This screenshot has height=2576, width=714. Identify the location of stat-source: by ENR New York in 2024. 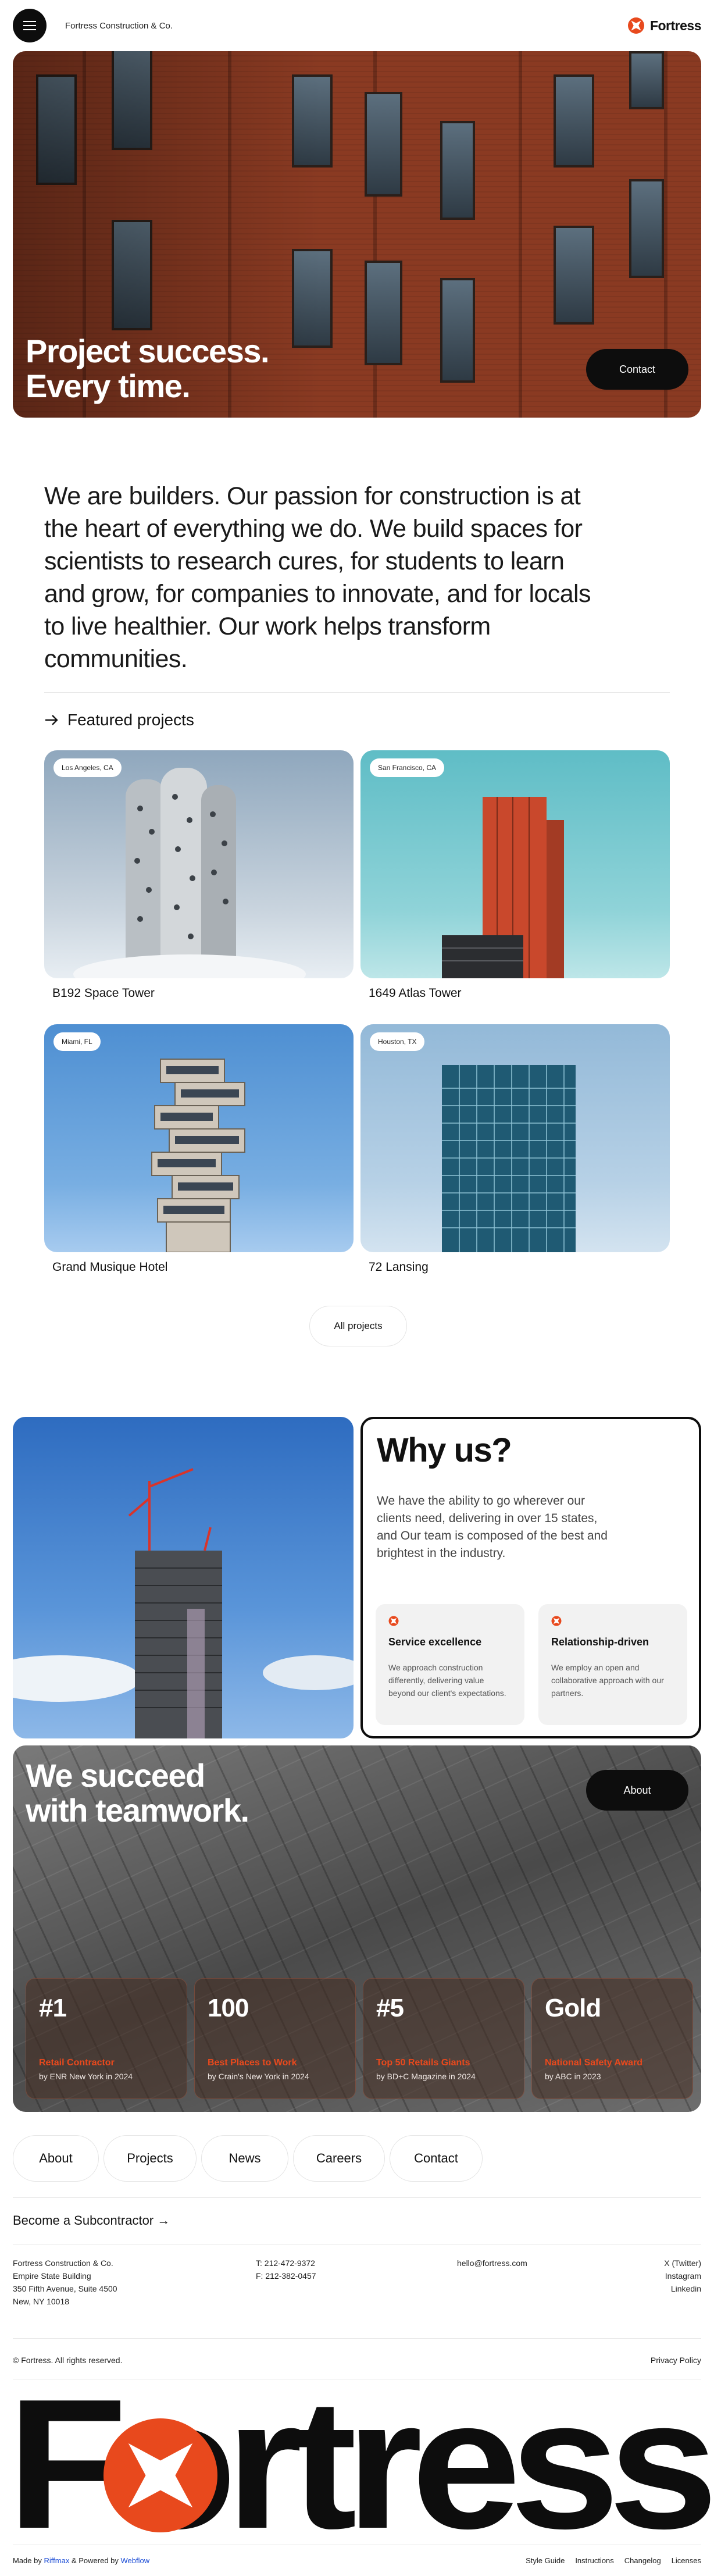
(86, 2076).